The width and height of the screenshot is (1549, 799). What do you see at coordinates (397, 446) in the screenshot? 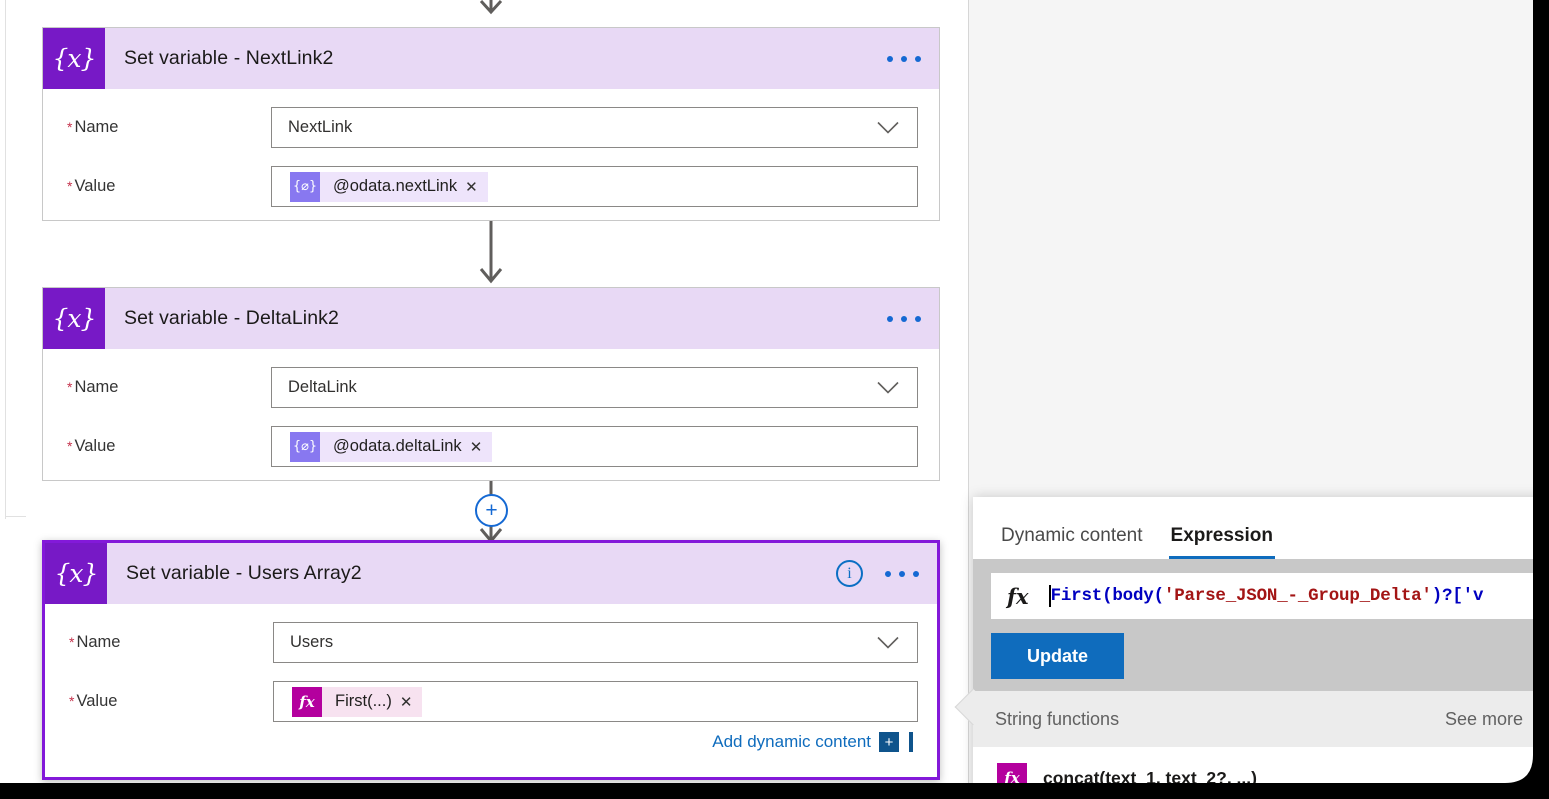
I see `token-label: @odata.deltaLink` at bounding box center [397, 446].